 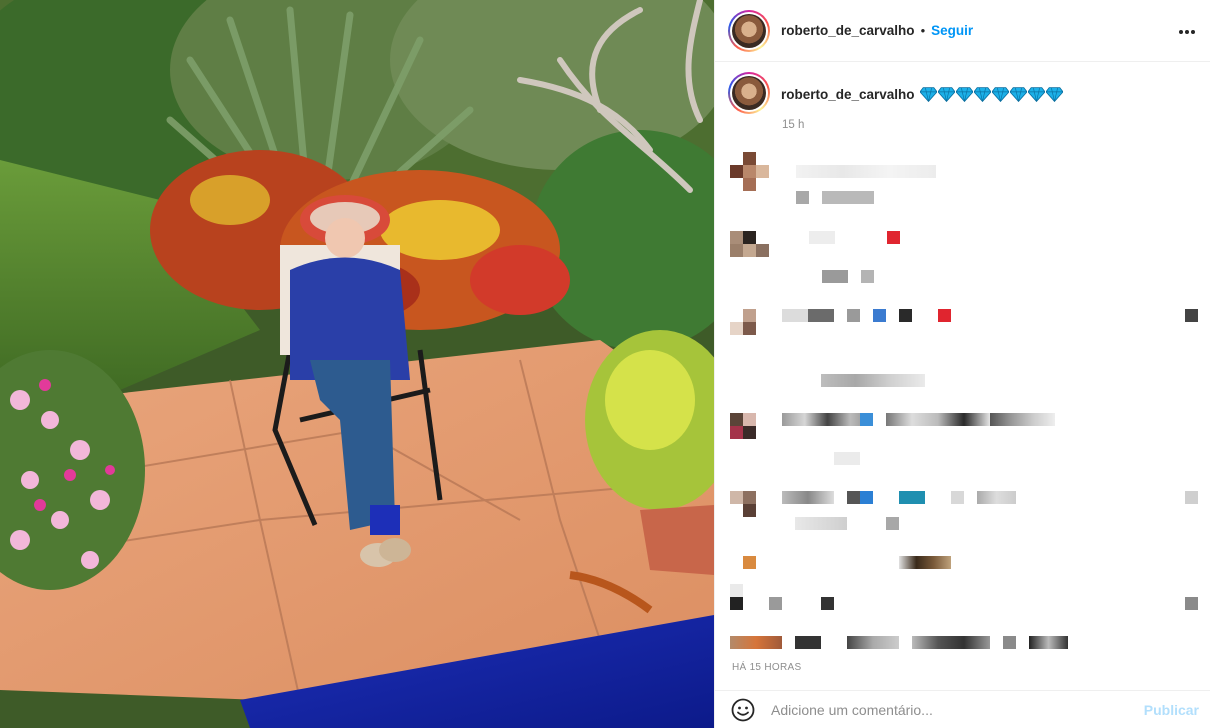 What do you see at coordinates (743, 710) in the screenshot?
I see `smiley-icon` at bounding box center [743, 710].